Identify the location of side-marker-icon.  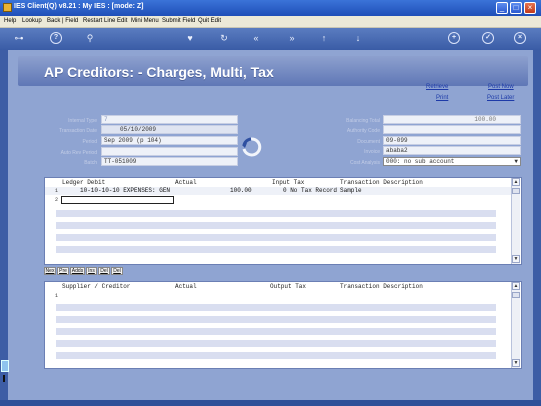
(4, 378).